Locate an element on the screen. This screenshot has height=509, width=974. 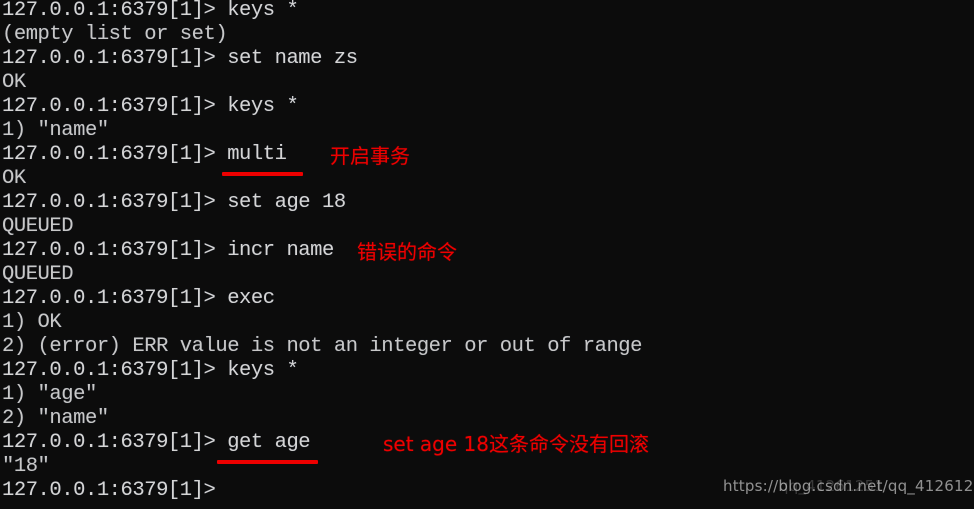
terminal-command-line: 127.0.0.1:6379[1]> is located at coordinates (109, 490).